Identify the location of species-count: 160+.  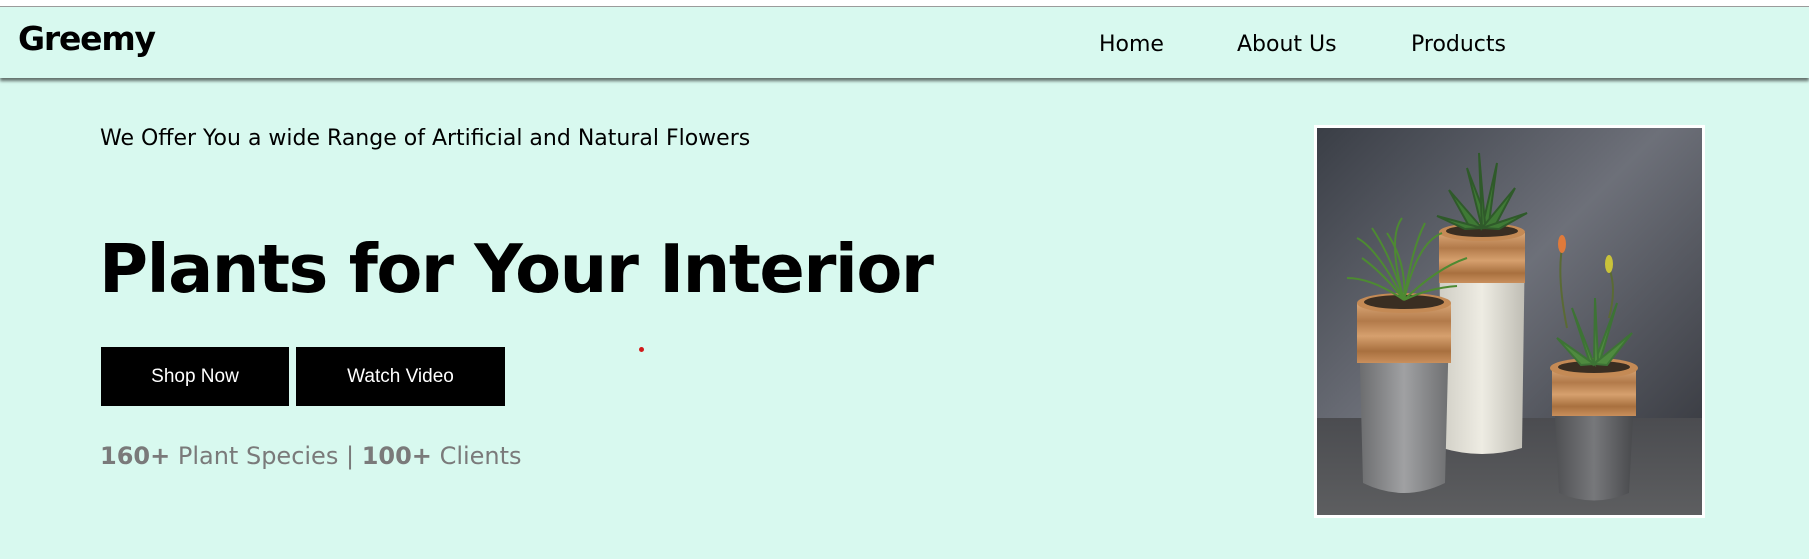
(135, 456).